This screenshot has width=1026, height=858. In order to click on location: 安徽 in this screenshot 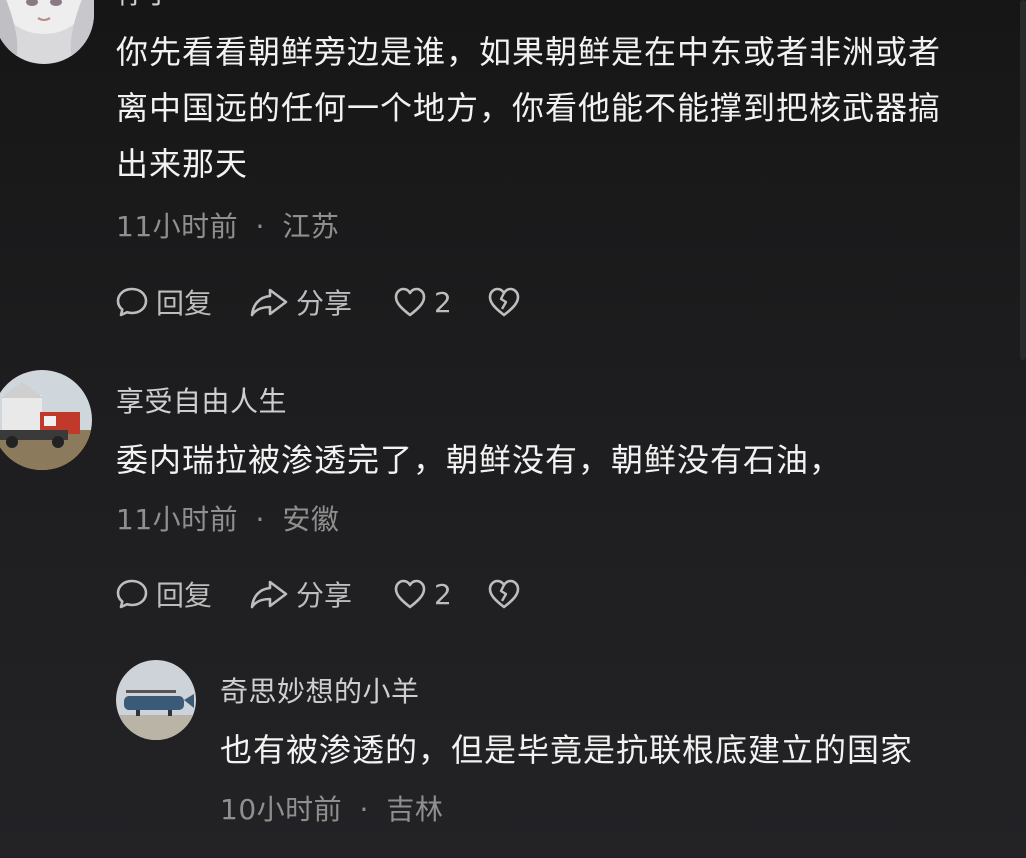, I will do `click(311, 519)`.